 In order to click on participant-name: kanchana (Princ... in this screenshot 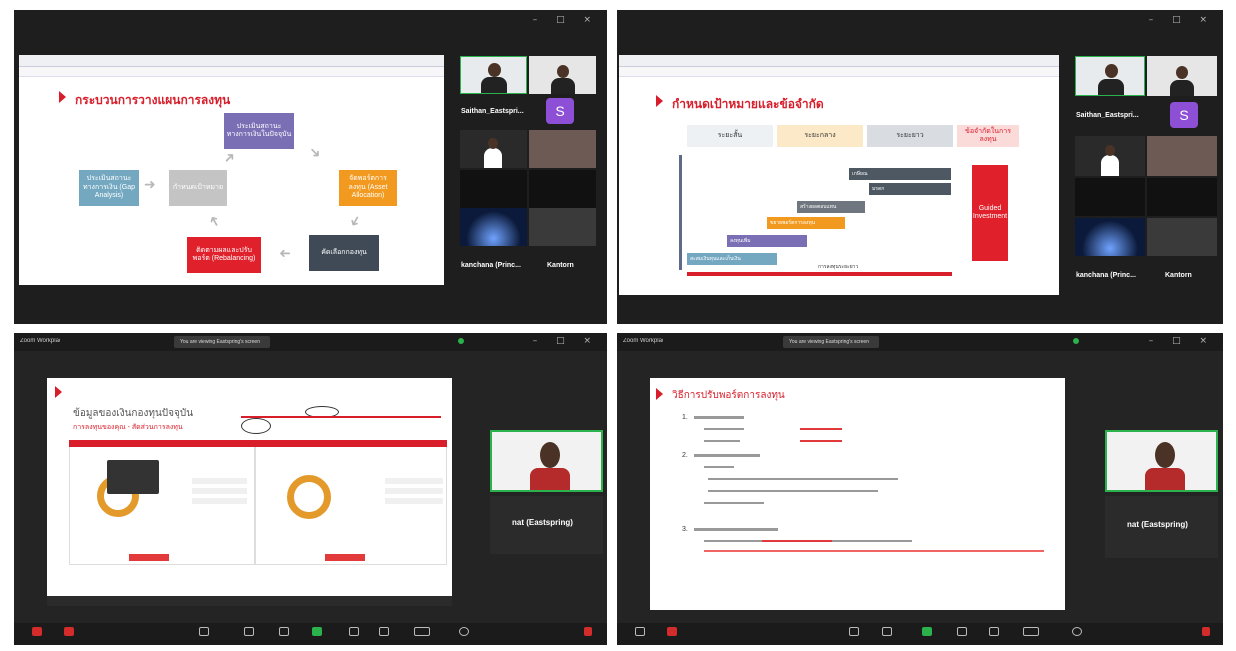, I will do `click(491, 265)`.